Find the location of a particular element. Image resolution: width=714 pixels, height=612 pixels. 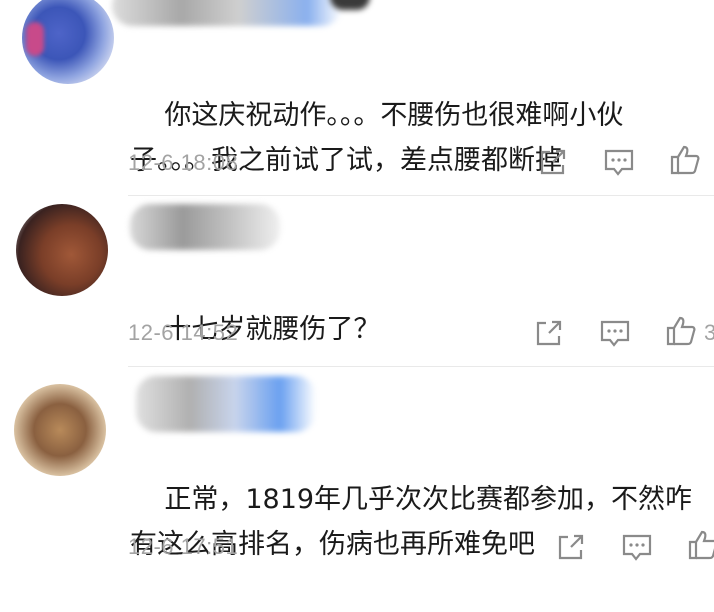

comment-time: 12-6 18:08 is located at coordinates (183, 162).